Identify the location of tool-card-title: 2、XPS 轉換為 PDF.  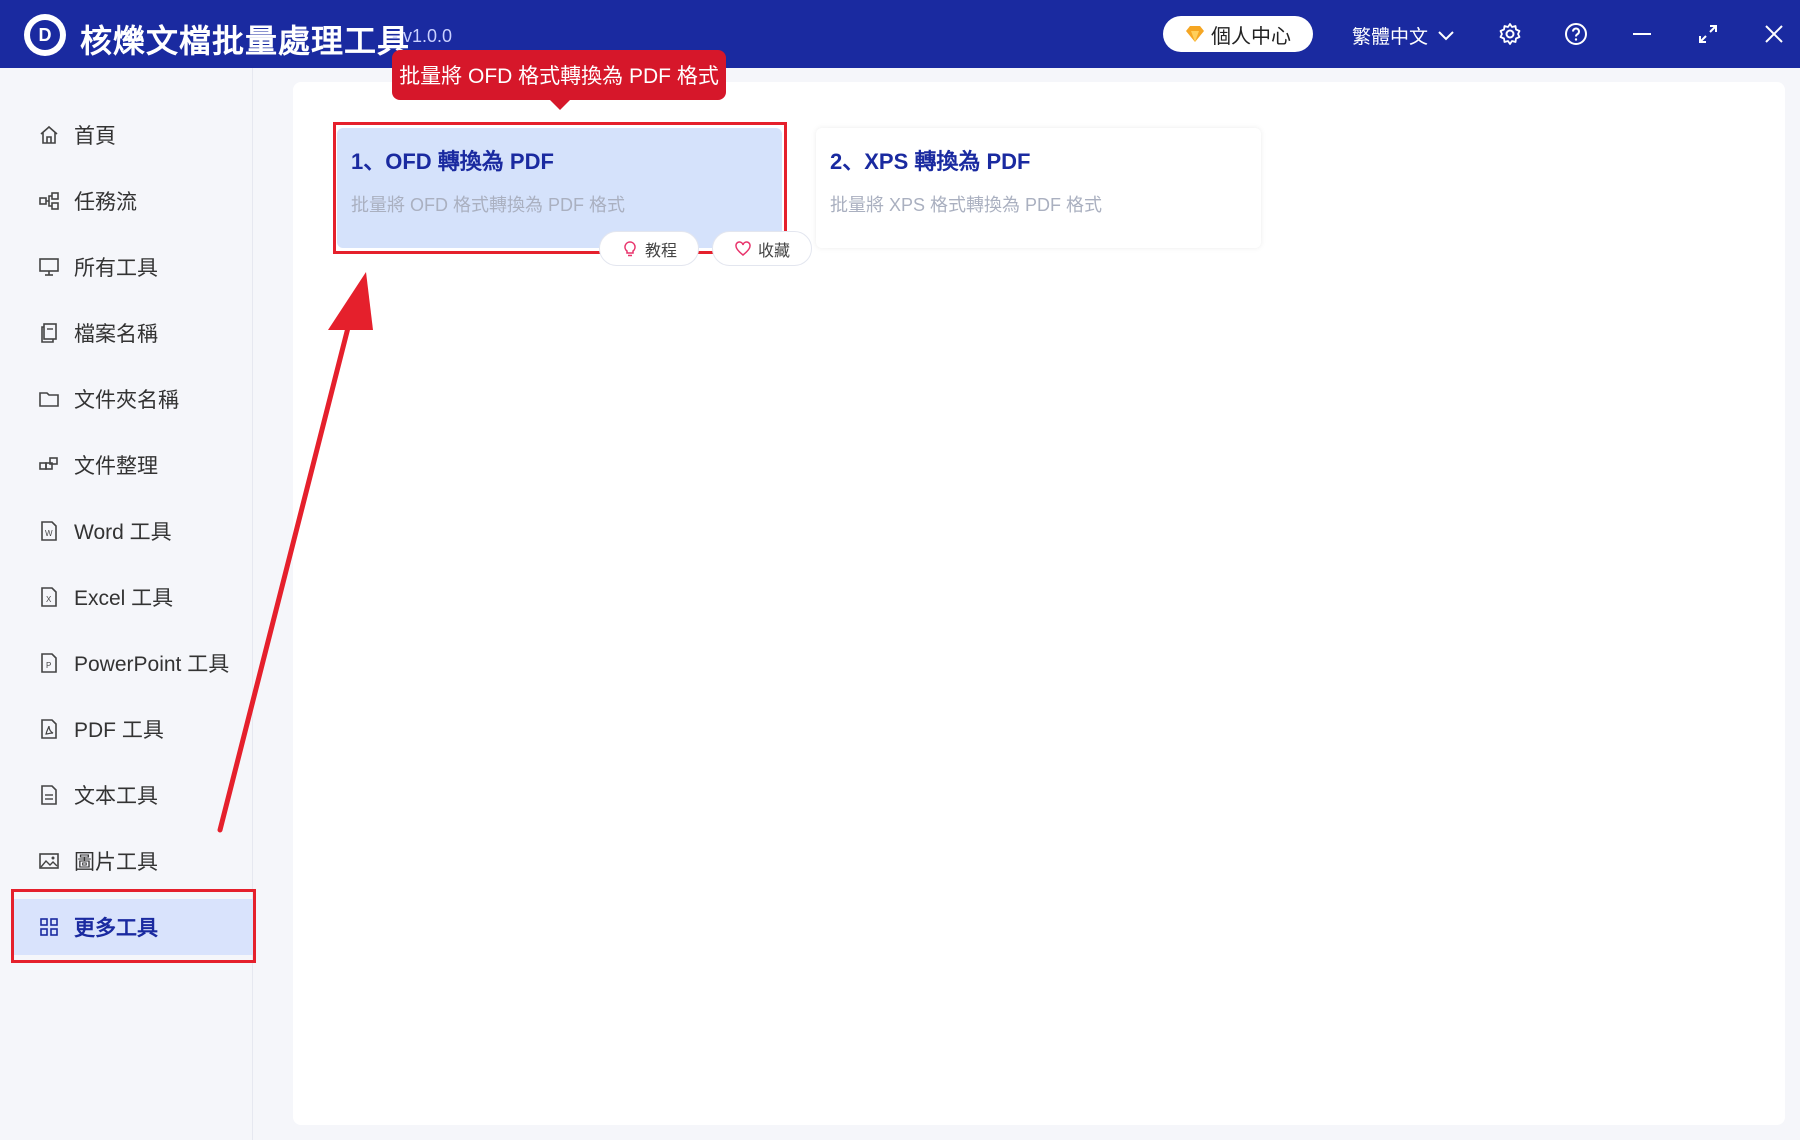
(930, 161).